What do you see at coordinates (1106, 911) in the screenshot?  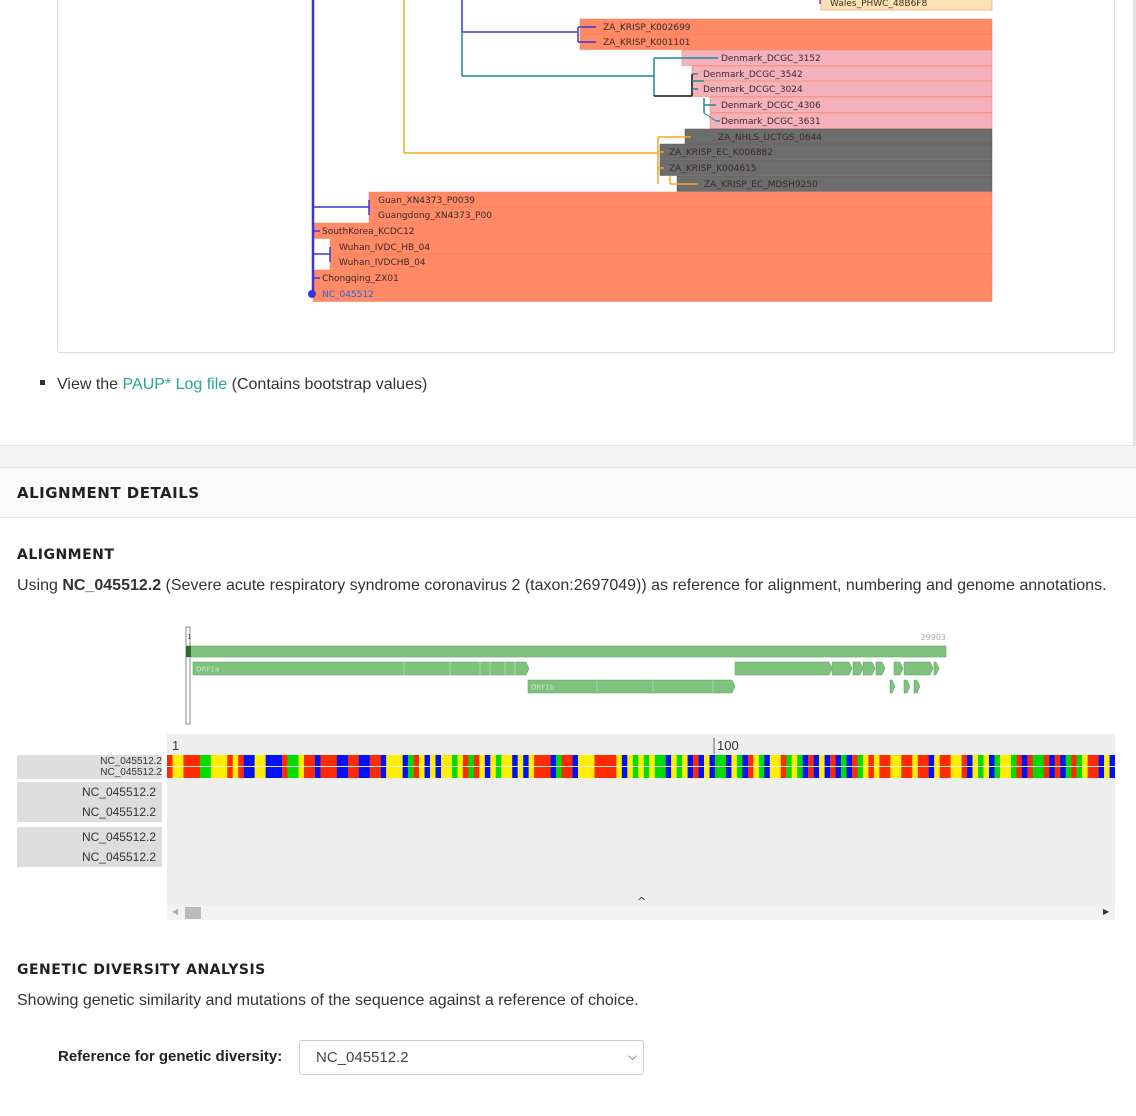 I see `scroll-right-icon: ▶` at bounding box center [1106, 911].